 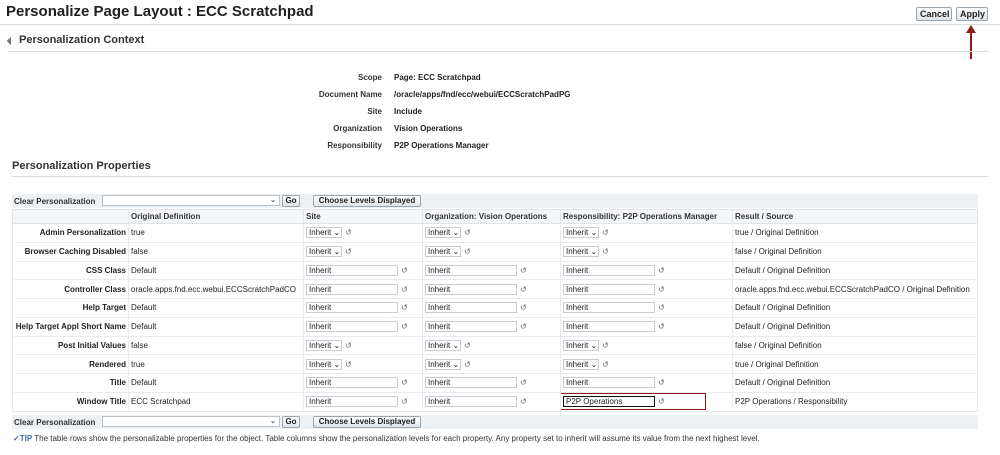 What do you see at coordinates (191, 421) in the screenshot?
I see `clear-personalization-select-bottom: ⌄` at bounding box center [191, 421].